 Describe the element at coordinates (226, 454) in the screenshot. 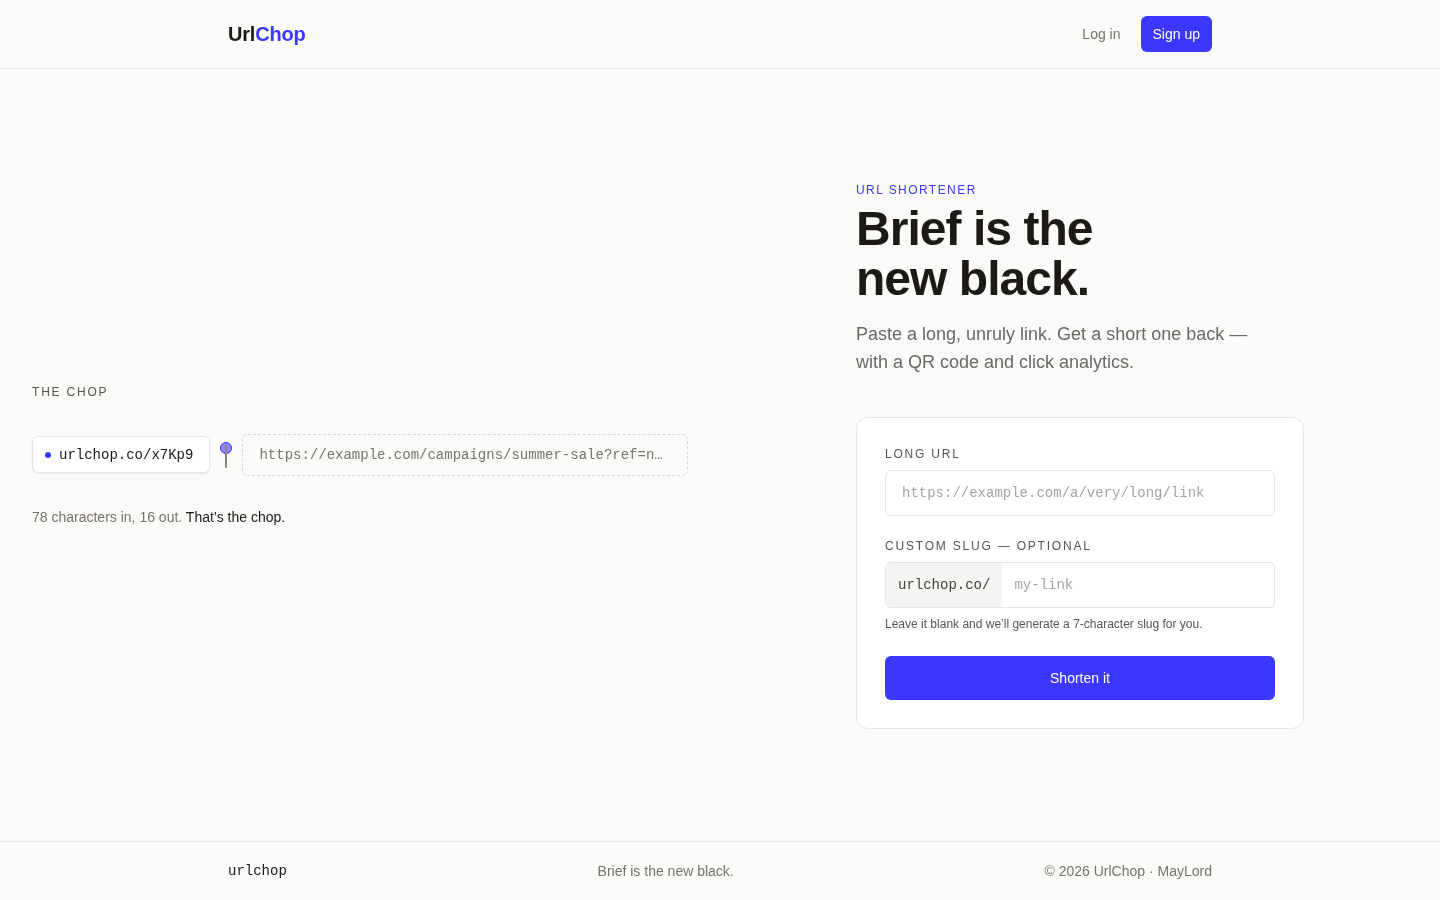

I see `pin-icon` at that location.